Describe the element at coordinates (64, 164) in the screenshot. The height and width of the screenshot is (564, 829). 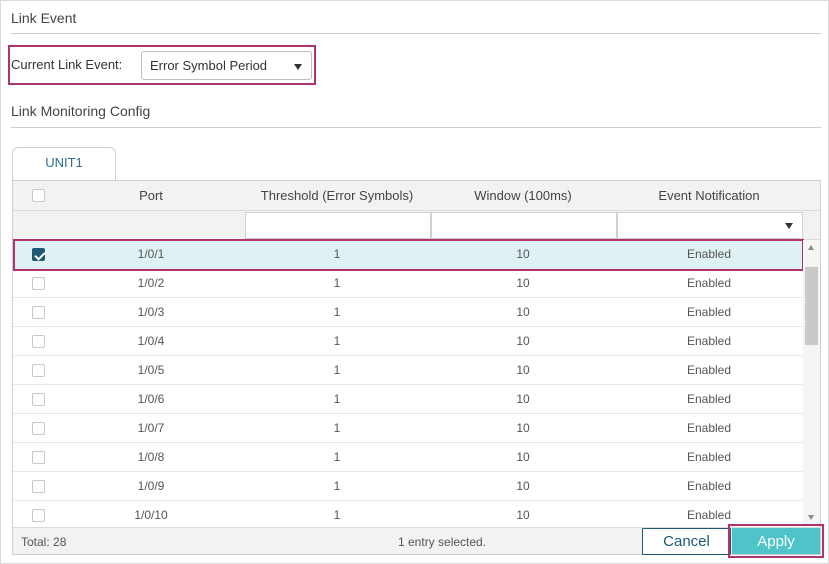
I see `tab-unit1: UNIT1` at that location.